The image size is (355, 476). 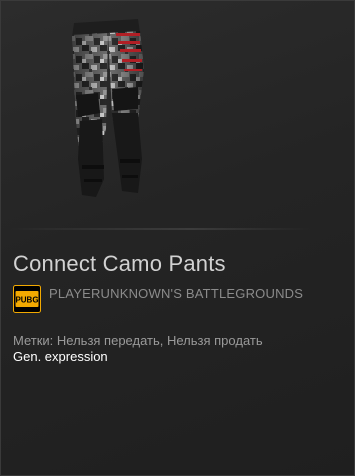 What do you see at coordinates (161, 229) in the screenshot?
I see `divider` at bounding box center [161, 229].